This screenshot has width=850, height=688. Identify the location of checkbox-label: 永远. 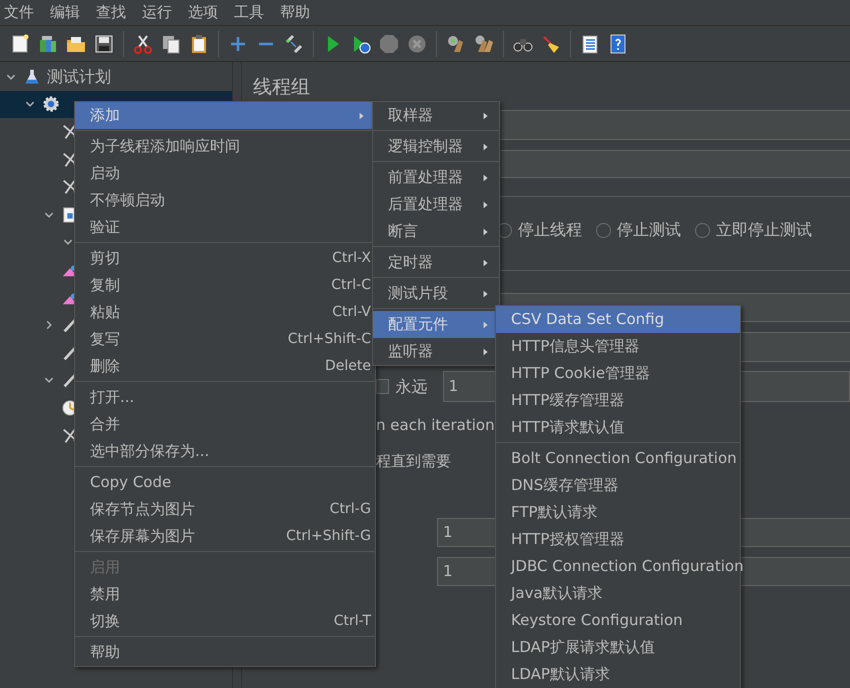
(412, 387).